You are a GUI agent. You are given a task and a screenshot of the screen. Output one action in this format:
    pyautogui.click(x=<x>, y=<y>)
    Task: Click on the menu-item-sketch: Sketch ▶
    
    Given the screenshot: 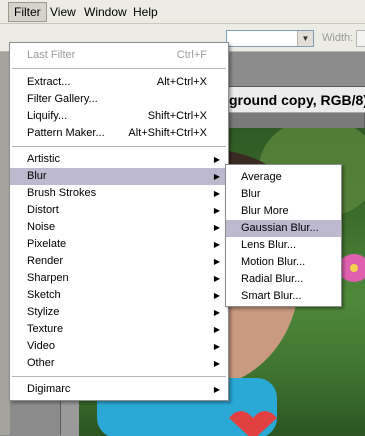 What is the action you would take?
    pyautogui.click(x=119, y=295)
    